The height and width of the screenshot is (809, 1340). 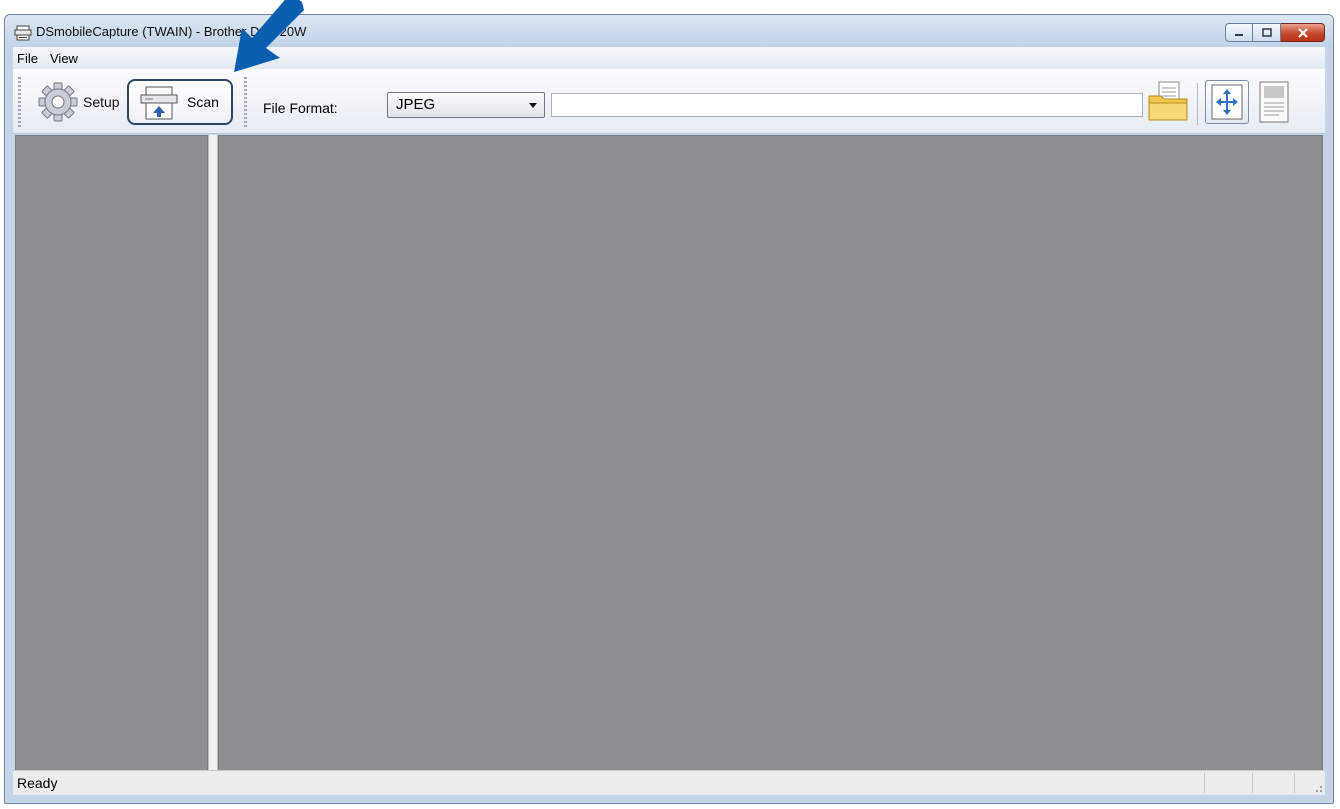 What do you see at coordinates (213, 453) in the screenshot?
I see `pane-splitter` at bounding box center [213, 453].